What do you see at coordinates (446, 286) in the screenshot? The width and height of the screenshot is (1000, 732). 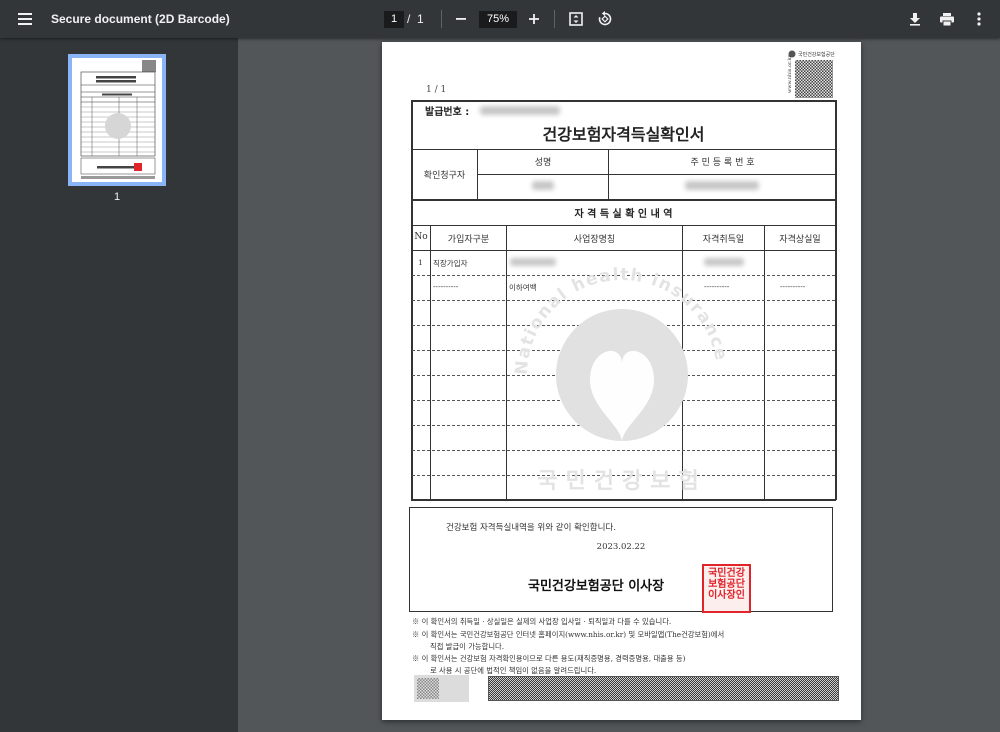 I see `row2-member-type: ----------` at bounding box center [446, 286].